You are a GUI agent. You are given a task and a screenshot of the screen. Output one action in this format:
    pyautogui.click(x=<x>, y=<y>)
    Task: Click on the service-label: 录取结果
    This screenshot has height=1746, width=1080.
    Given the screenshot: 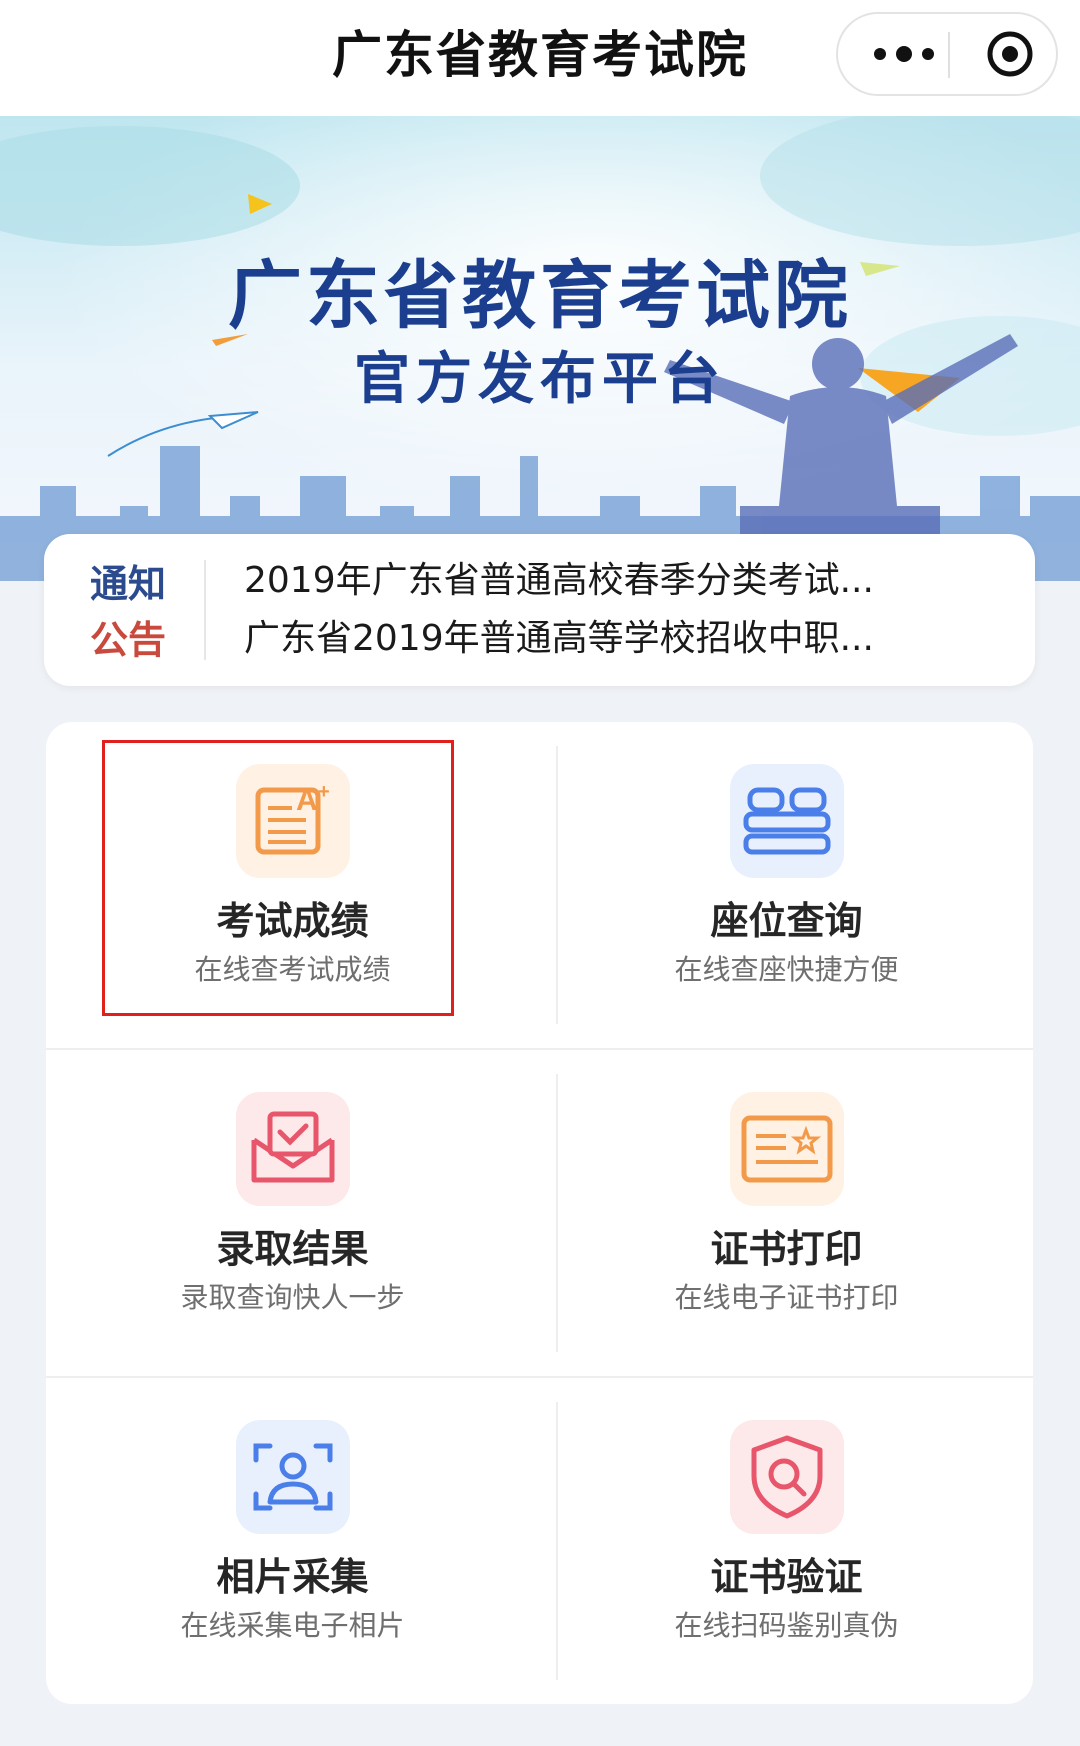 What is the action you would take?
    pyautogui.click(x=292, y=1249)
    